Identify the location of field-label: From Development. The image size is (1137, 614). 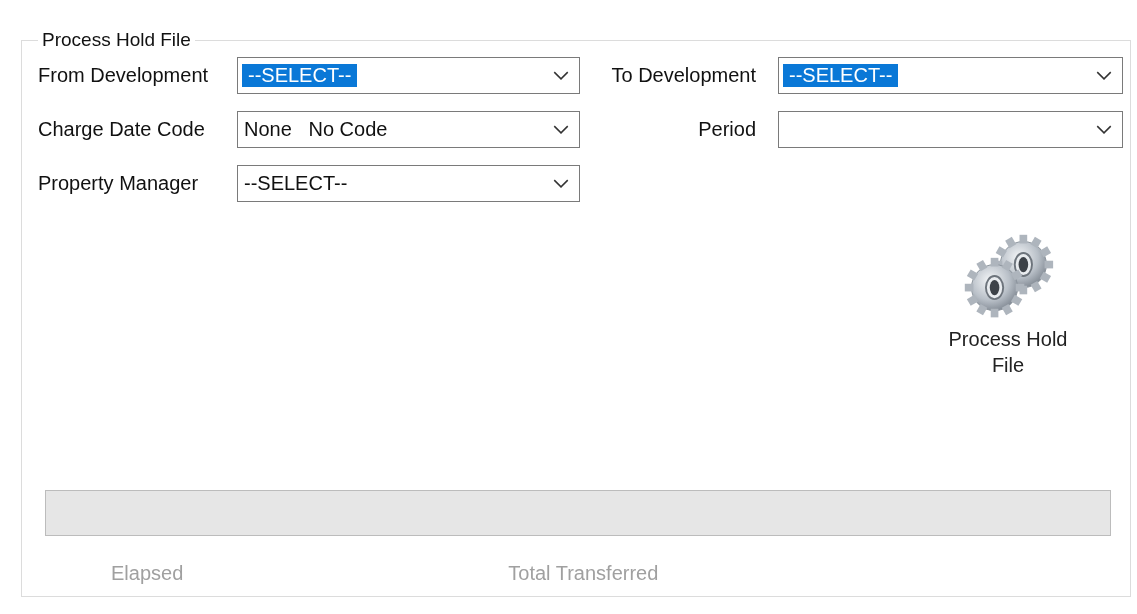
(124, 75).